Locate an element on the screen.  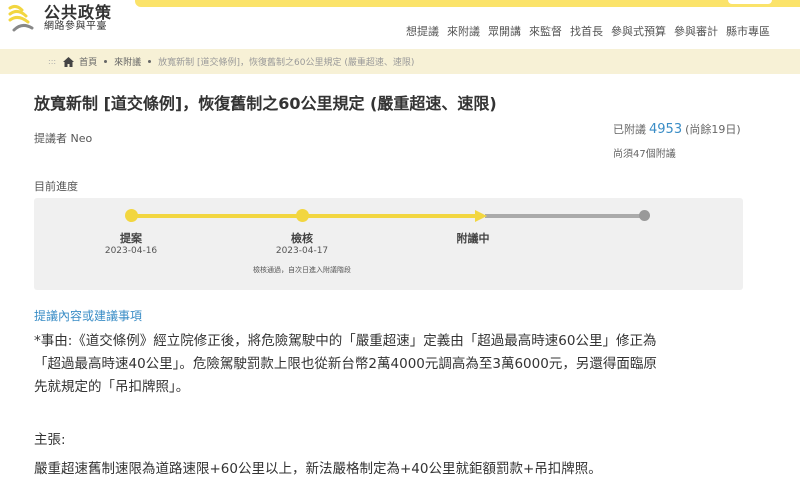
nav-budget: 參與式預算 is located at coordinates (638, 31).